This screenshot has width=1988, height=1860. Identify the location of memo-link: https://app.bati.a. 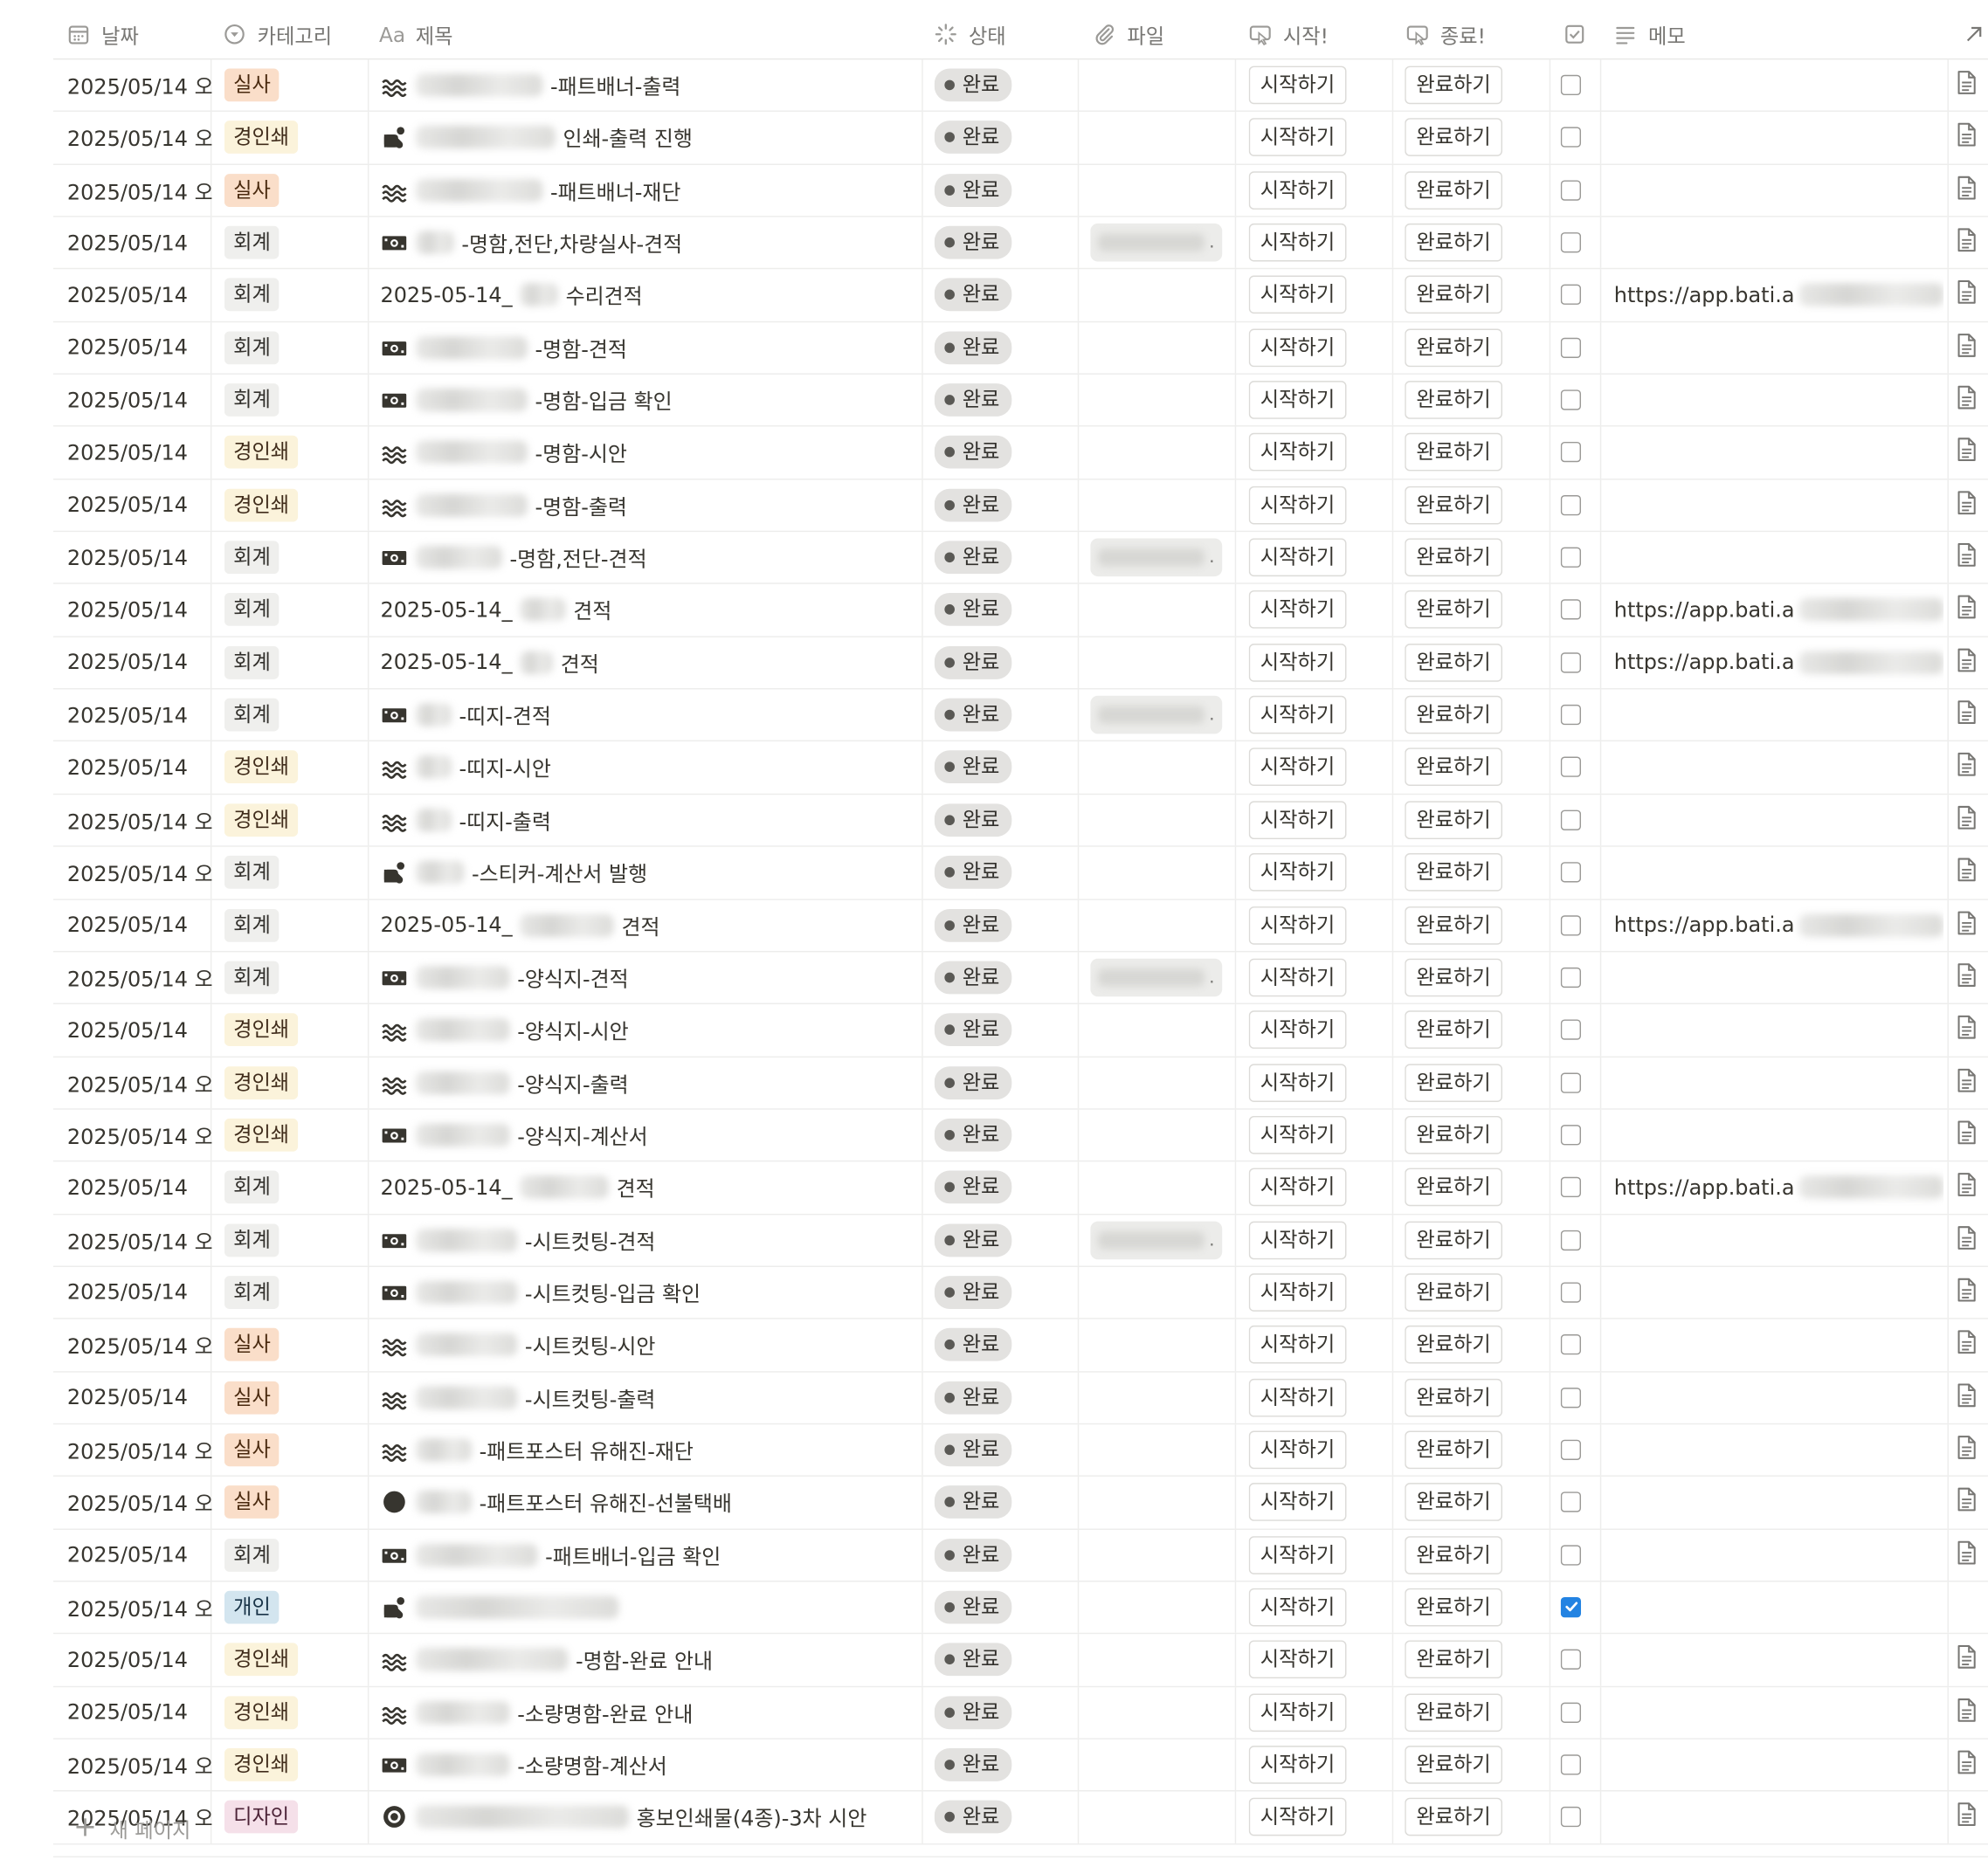
(1704, 610).